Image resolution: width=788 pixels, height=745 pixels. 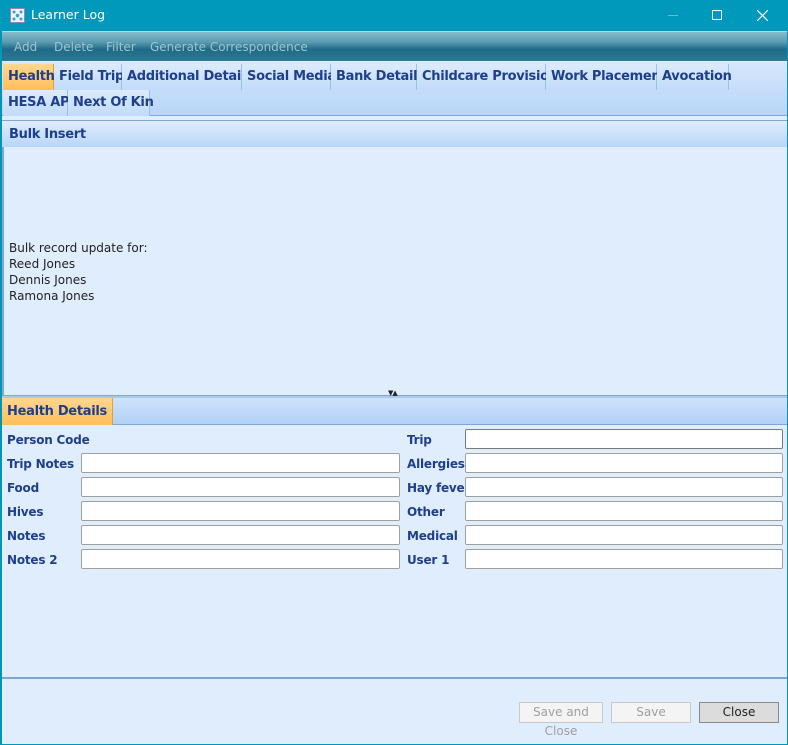 I want to click on notes-2-label: Notes 2, so click(x=32, y=560).